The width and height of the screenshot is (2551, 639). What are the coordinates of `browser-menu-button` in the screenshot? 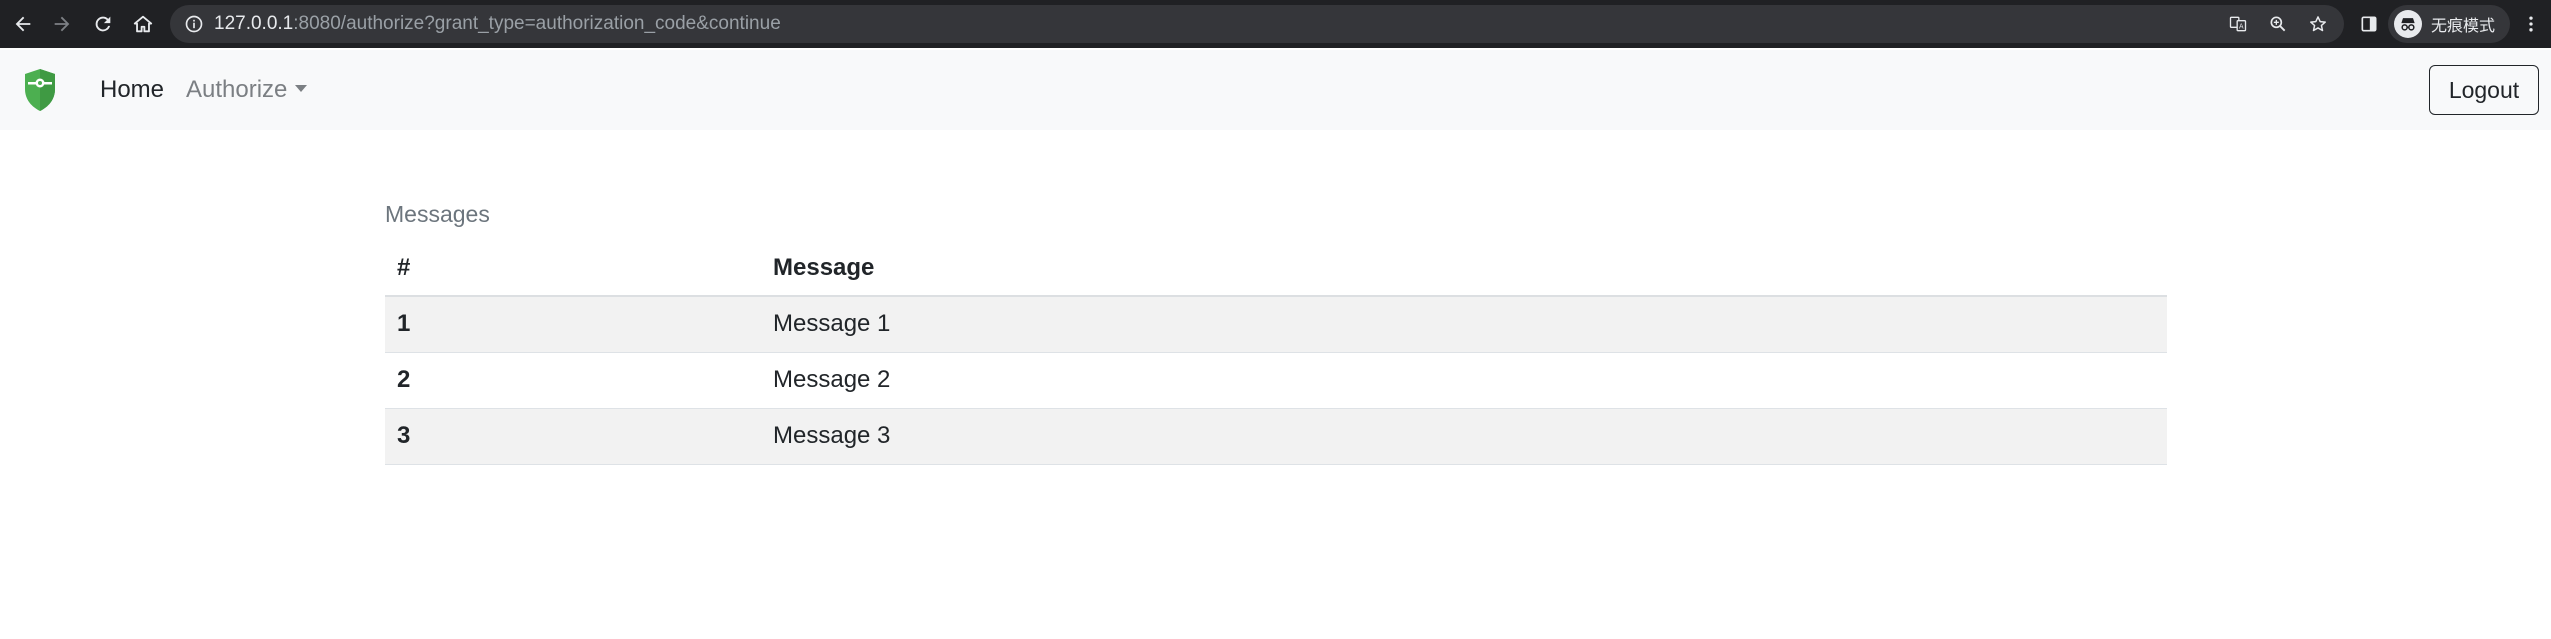 It's located at (2531, 24).